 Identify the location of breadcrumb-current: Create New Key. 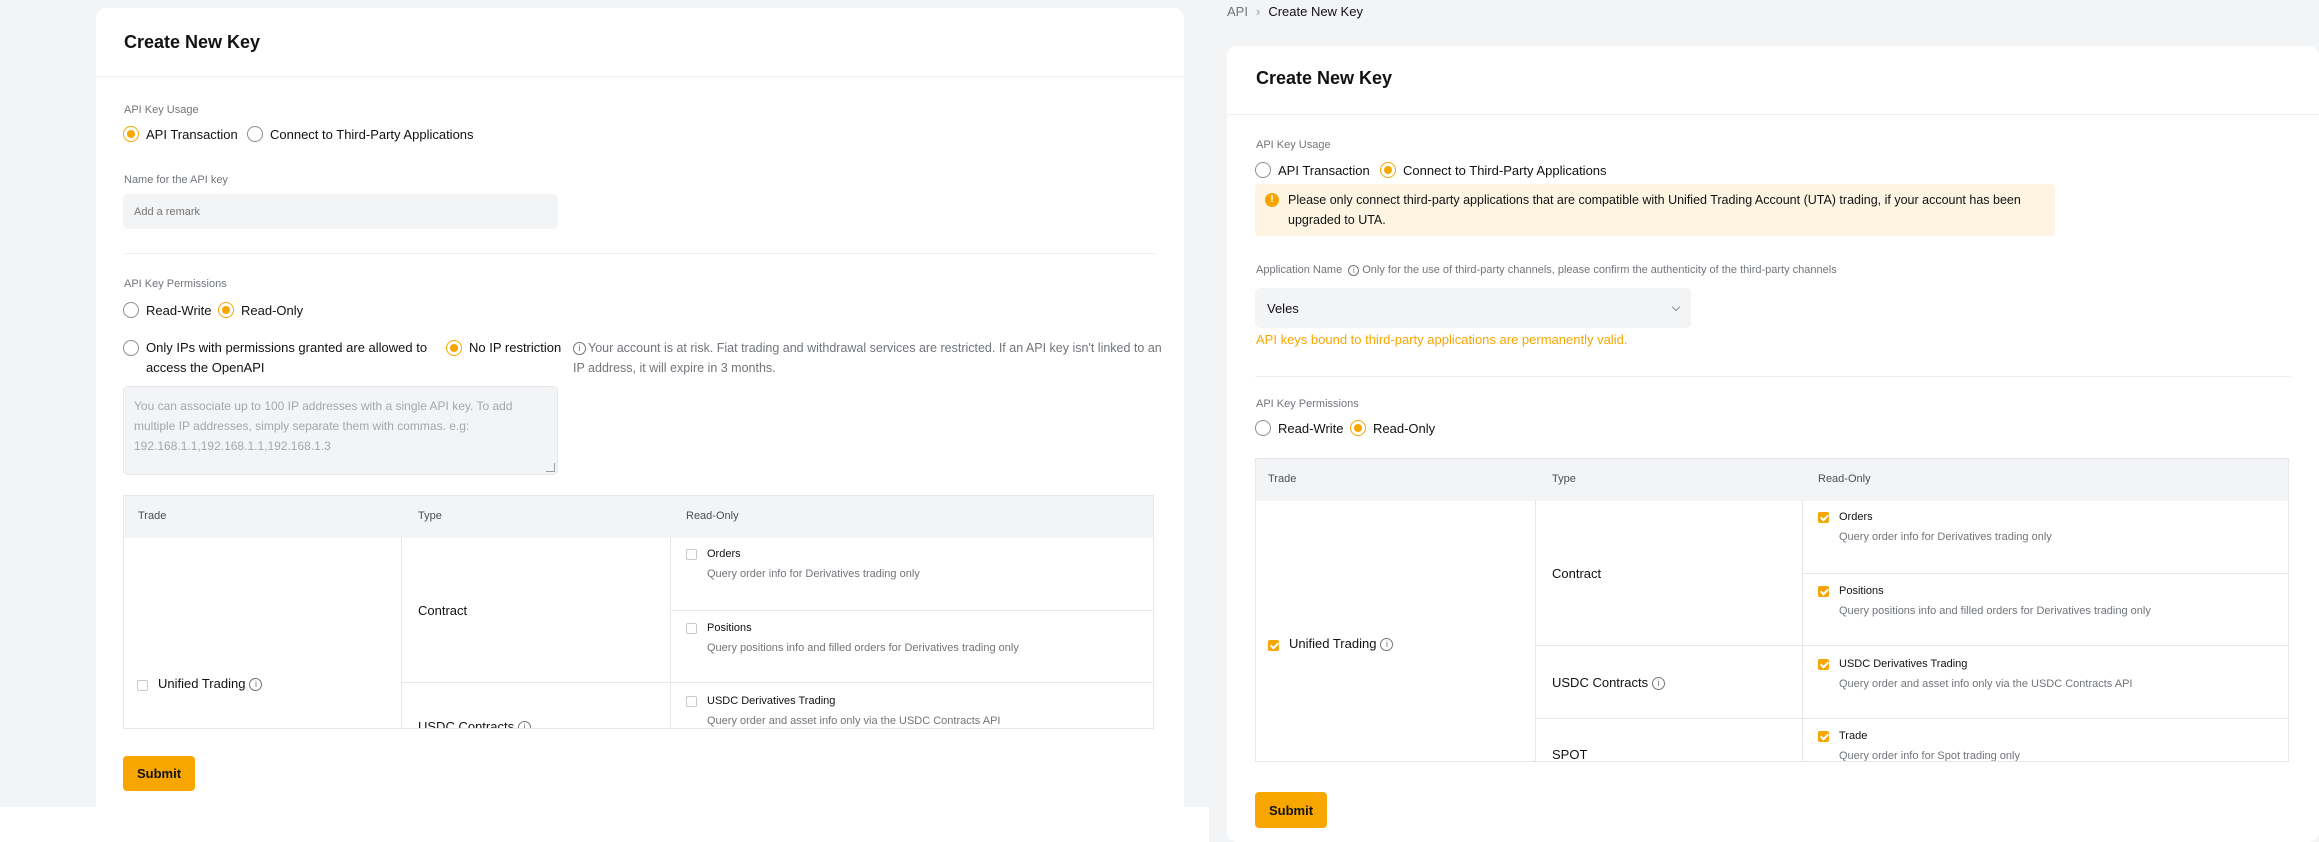
(1315, 11).